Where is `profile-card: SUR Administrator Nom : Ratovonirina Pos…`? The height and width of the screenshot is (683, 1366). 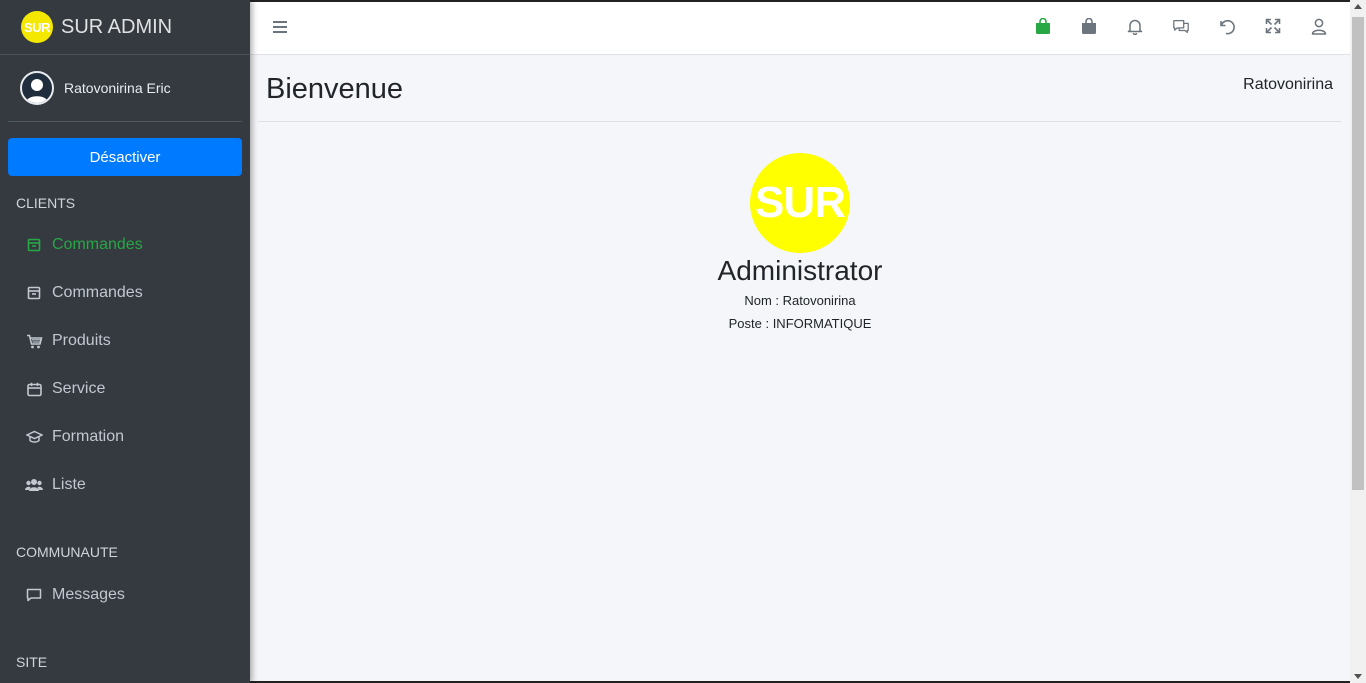 profile-card: SUR Administrator Nom : Ratovonirina Pos… is located at coordinates (800, 242).